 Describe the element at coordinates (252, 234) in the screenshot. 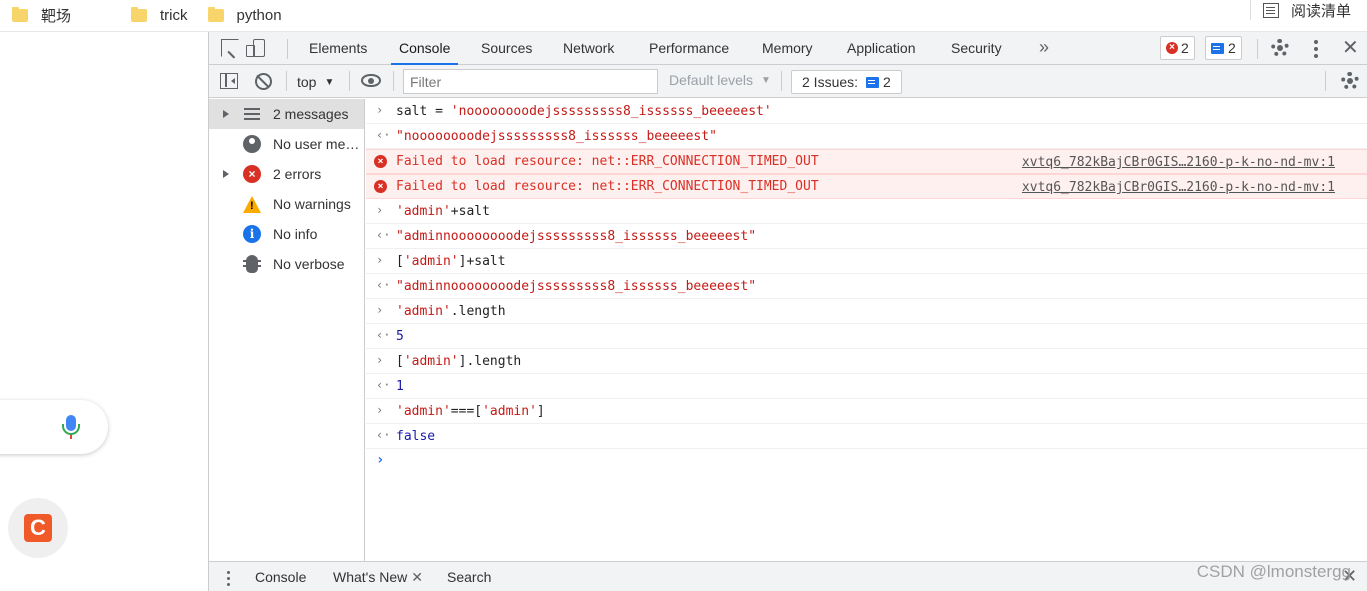

I see `info-icon: i` at that location.